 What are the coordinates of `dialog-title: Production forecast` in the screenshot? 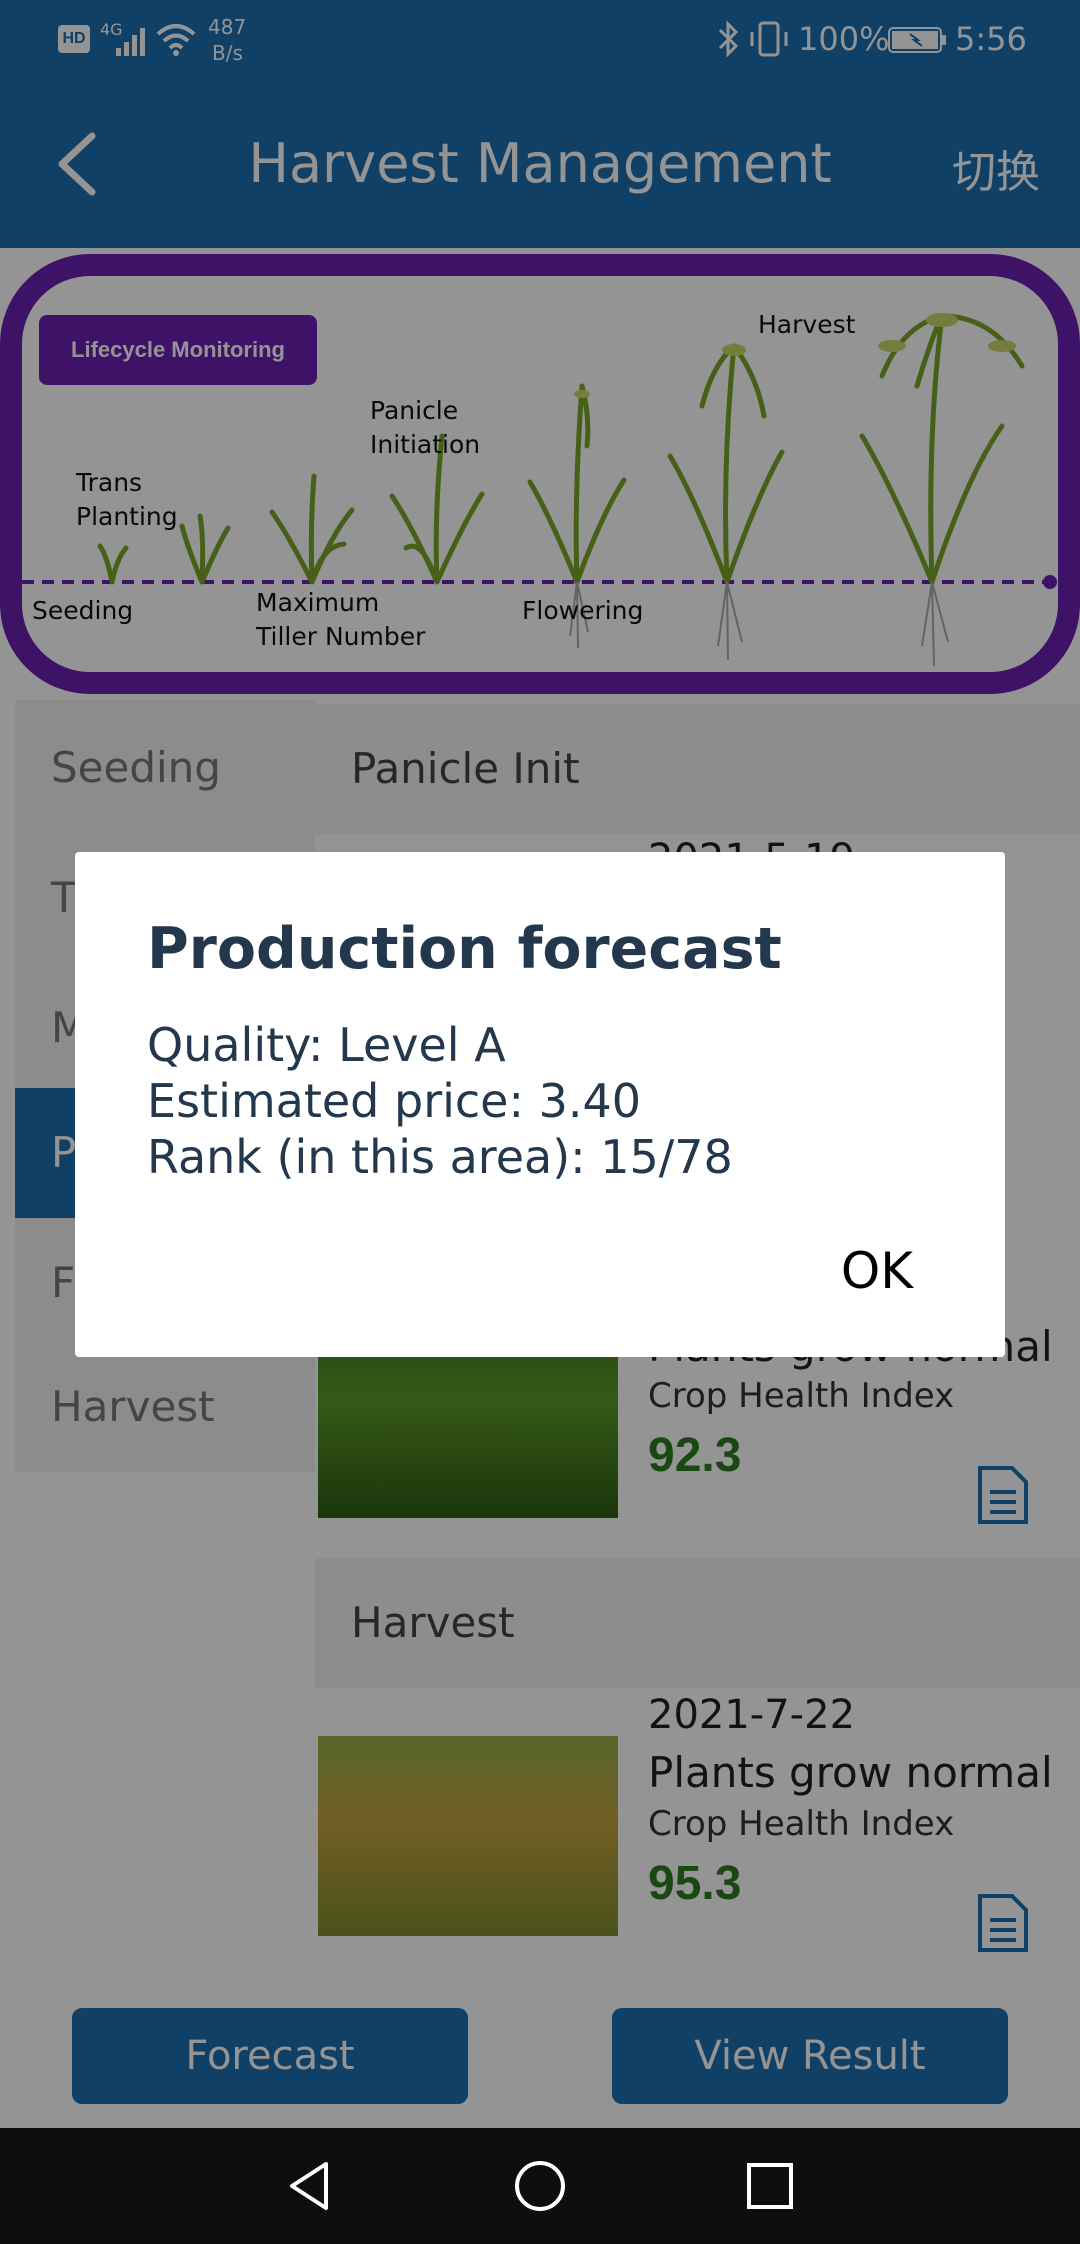 It's located at (464, 949).